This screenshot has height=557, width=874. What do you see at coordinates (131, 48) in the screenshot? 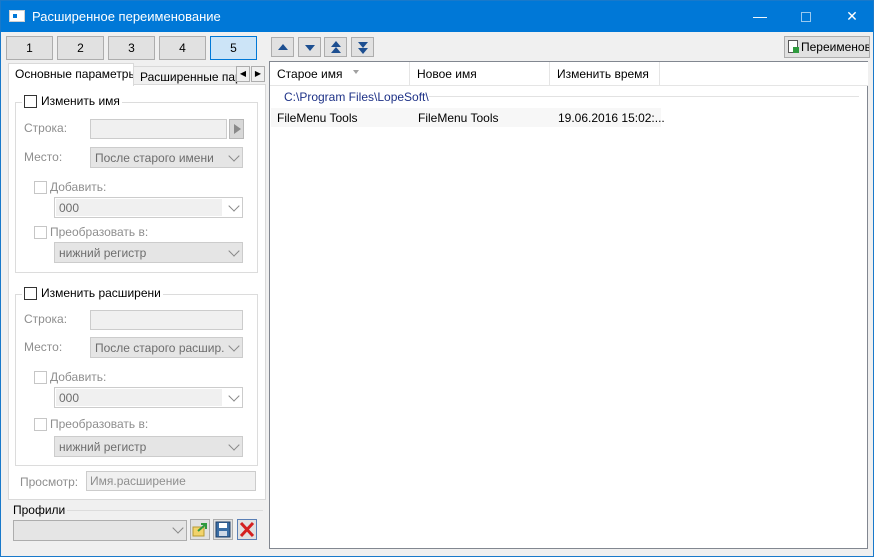
I see `profile-tab-3: 3` at bounding box center [131, 48].